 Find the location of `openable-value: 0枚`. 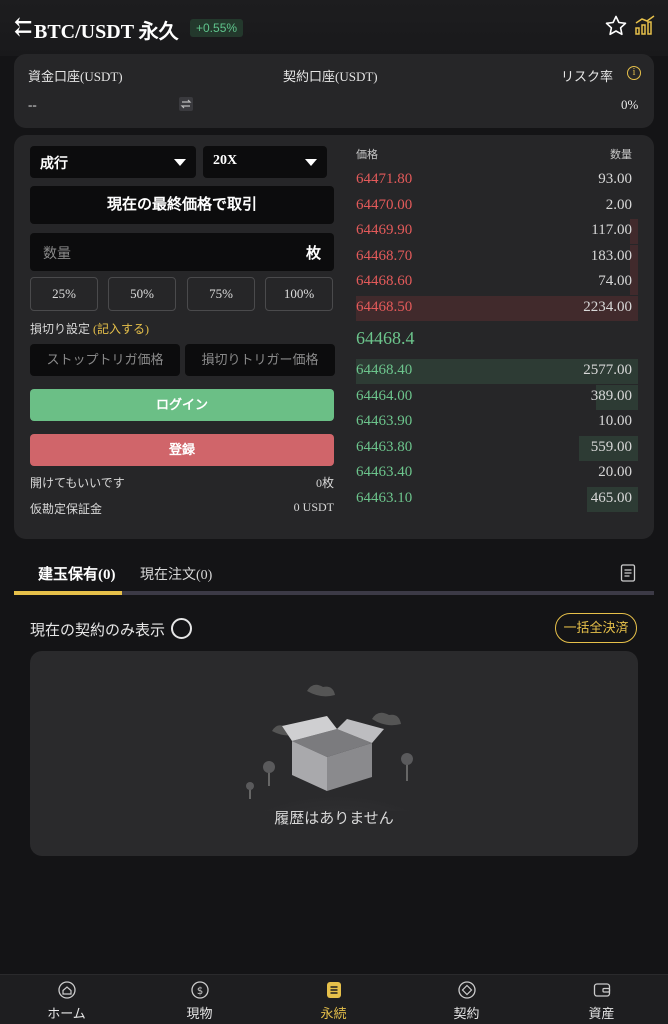

openable-value: 0枚 is located at coordinates (324, 483).